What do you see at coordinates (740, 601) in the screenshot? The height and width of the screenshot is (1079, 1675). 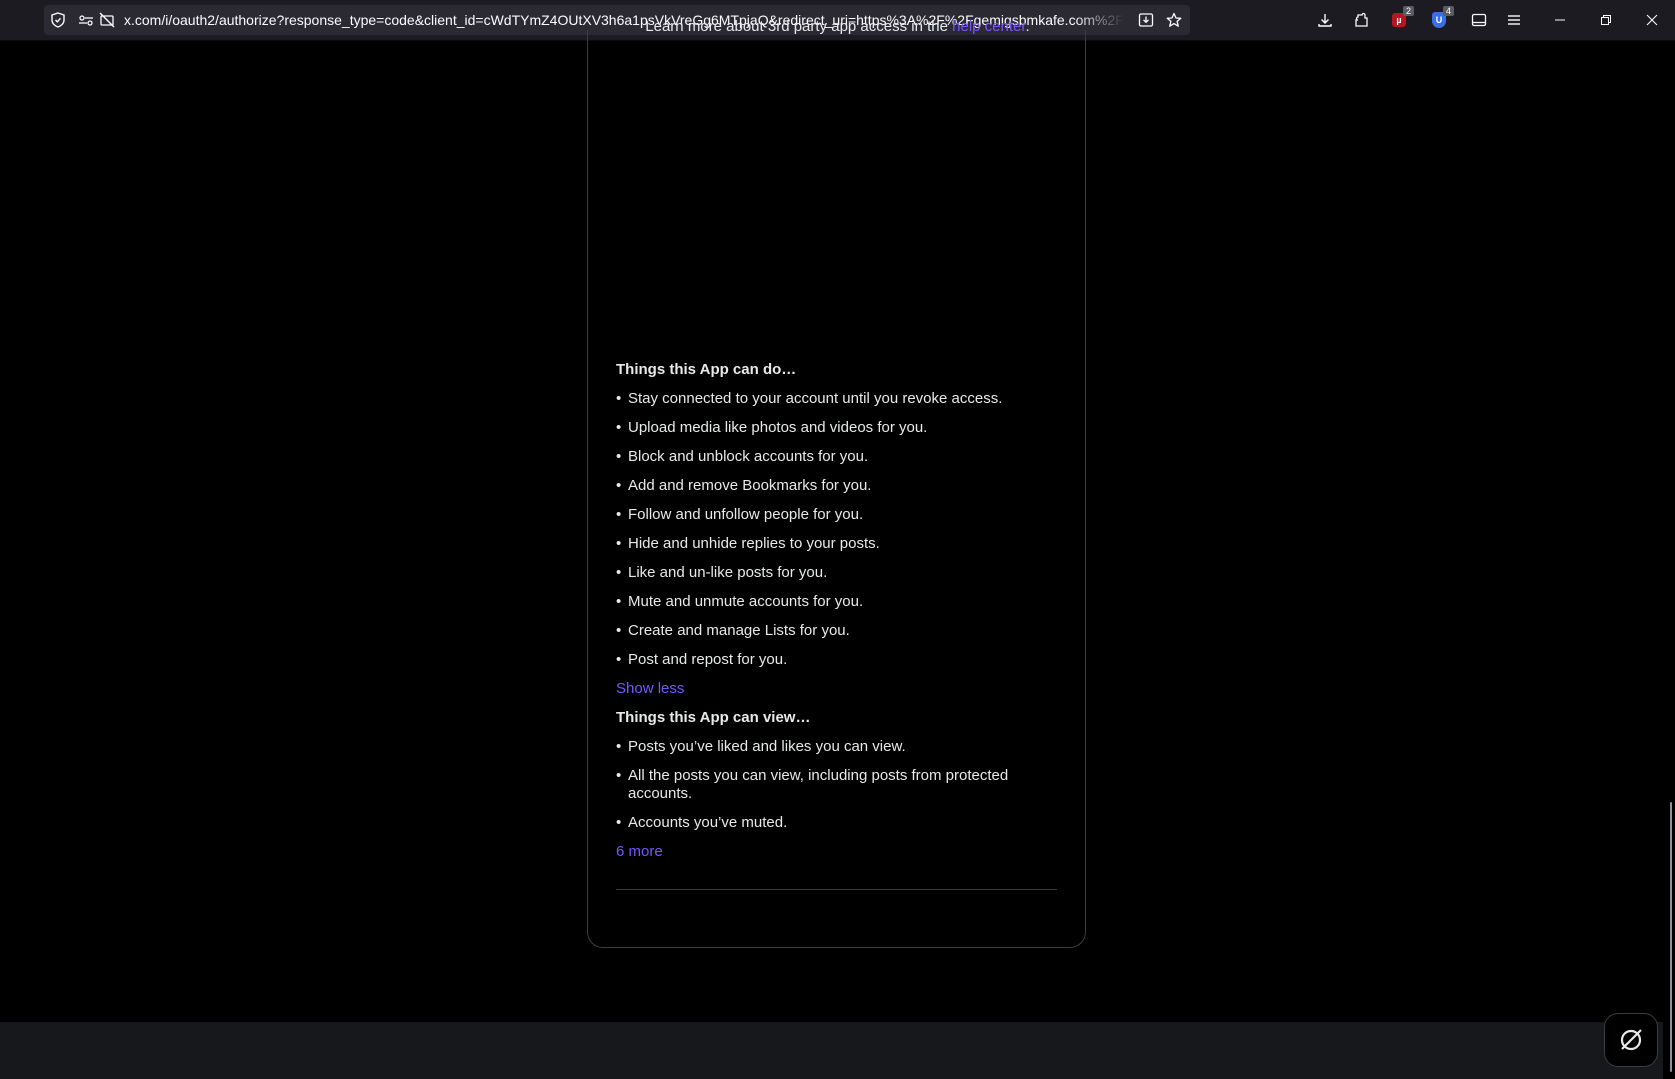 I see `list-item: • Mute and unmute accounts for you.` at bounding box center [740, 601].